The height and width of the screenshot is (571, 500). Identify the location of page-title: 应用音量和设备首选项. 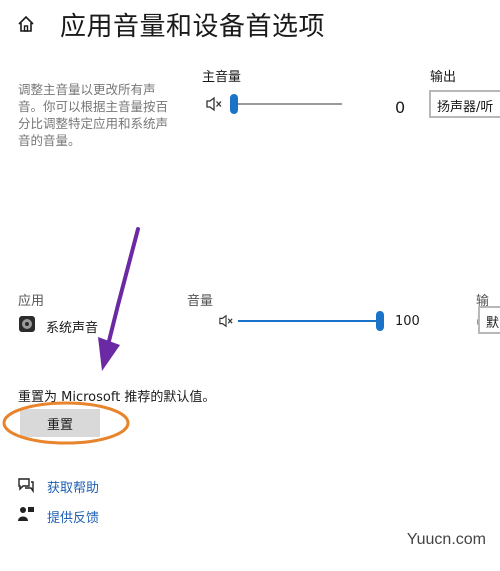
(193, 27).